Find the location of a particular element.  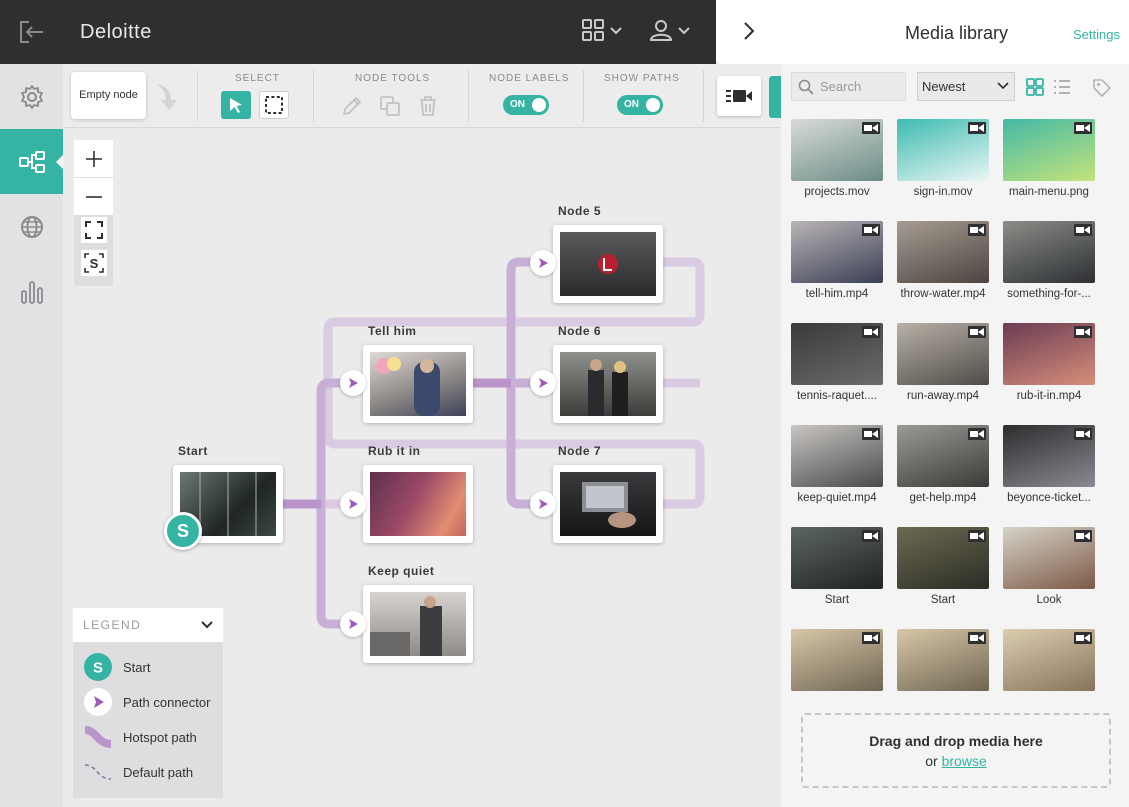

pointer-select-button is located at coordinates (236, 105).